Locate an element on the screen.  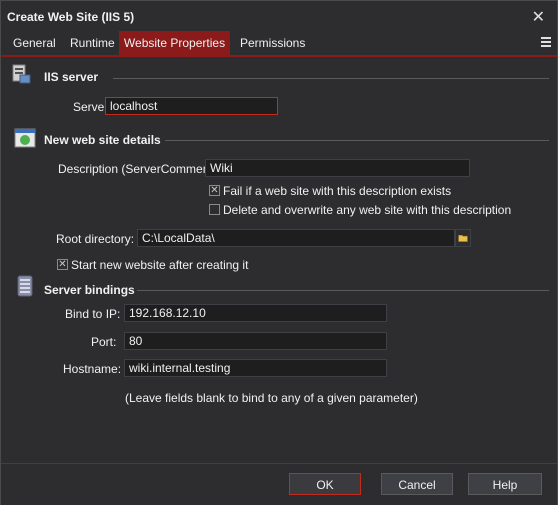
menu-icon is located at coordinates (546, 43).